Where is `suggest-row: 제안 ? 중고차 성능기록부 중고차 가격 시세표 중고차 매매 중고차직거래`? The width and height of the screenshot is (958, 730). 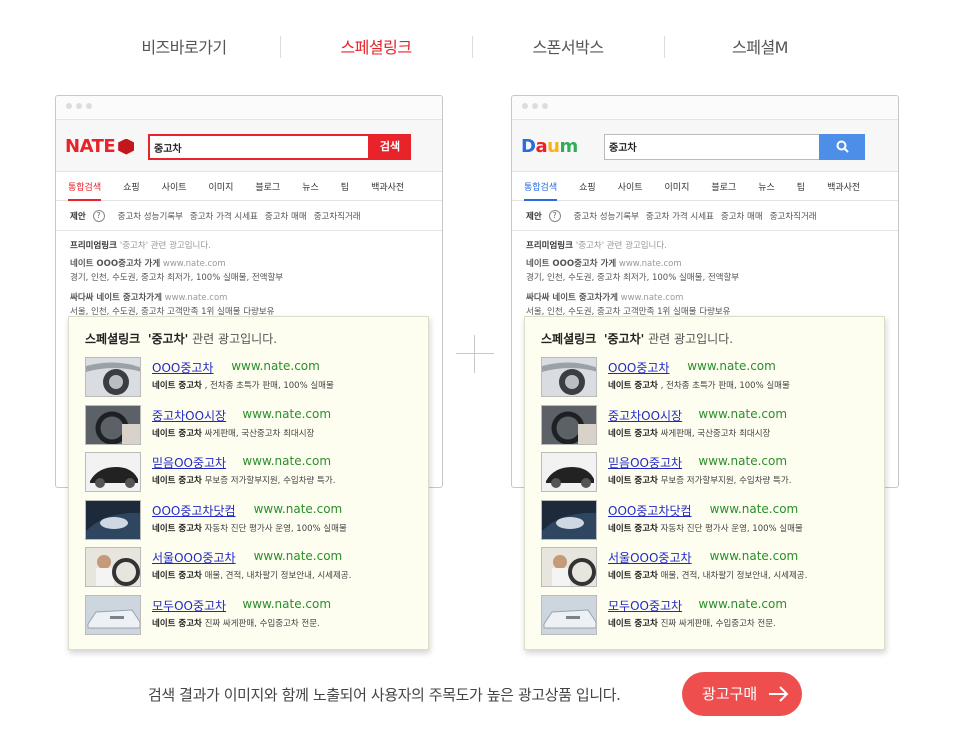 suggest-row: 제안 ? 중고차 성능기록부 중고차 가격 시세표 중고차 매매 중고차직거래 is located at coordinates (705, 216).